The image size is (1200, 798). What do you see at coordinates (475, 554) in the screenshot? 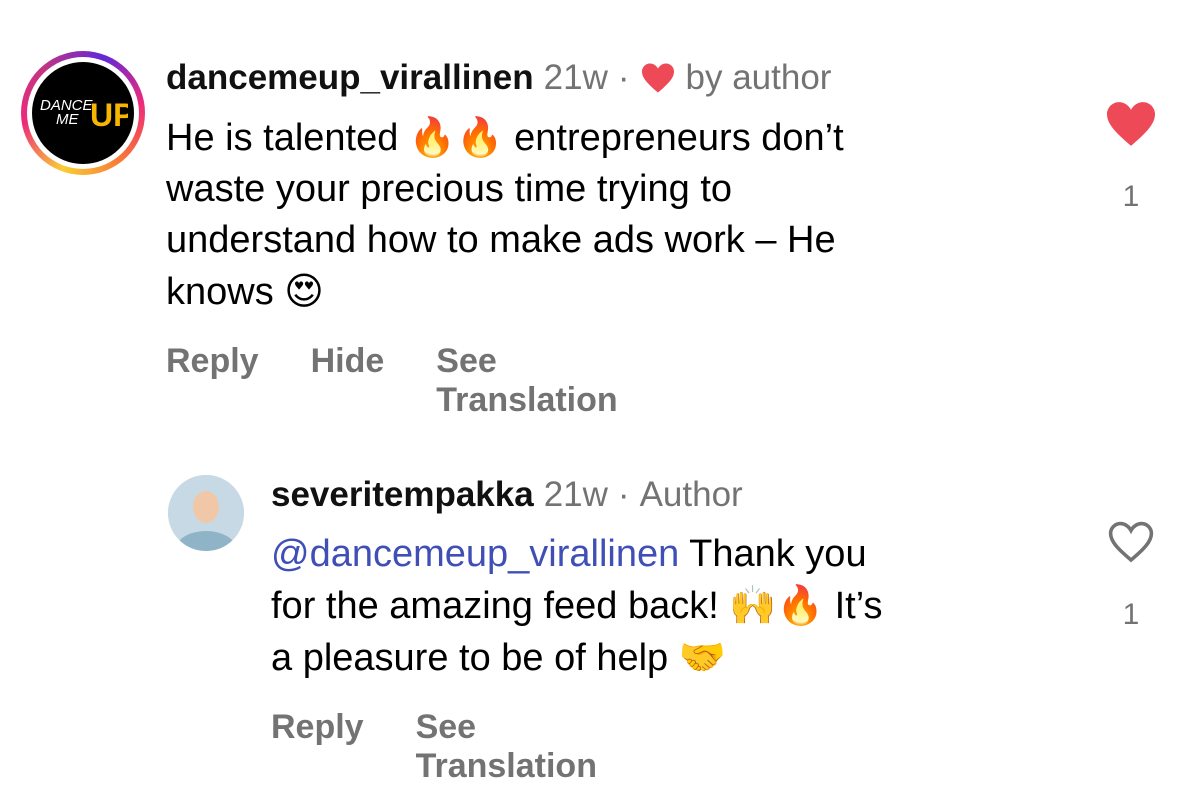
I see `mention-link: @dancemeup_virallinen` at bounding box center [475, 554].